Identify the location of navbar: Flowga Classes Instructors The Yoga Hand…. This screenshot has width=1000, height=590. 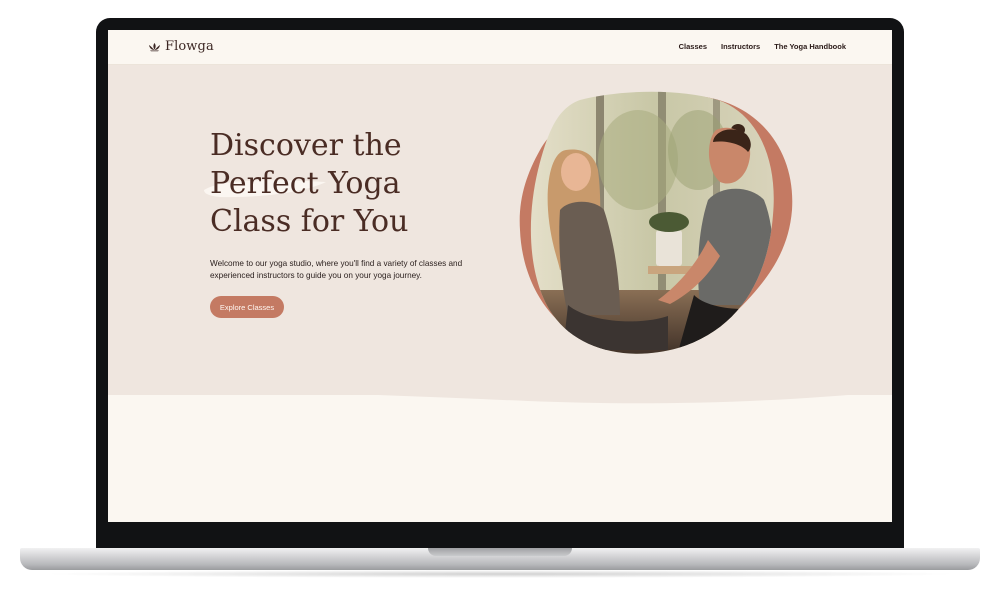
(500, 47).